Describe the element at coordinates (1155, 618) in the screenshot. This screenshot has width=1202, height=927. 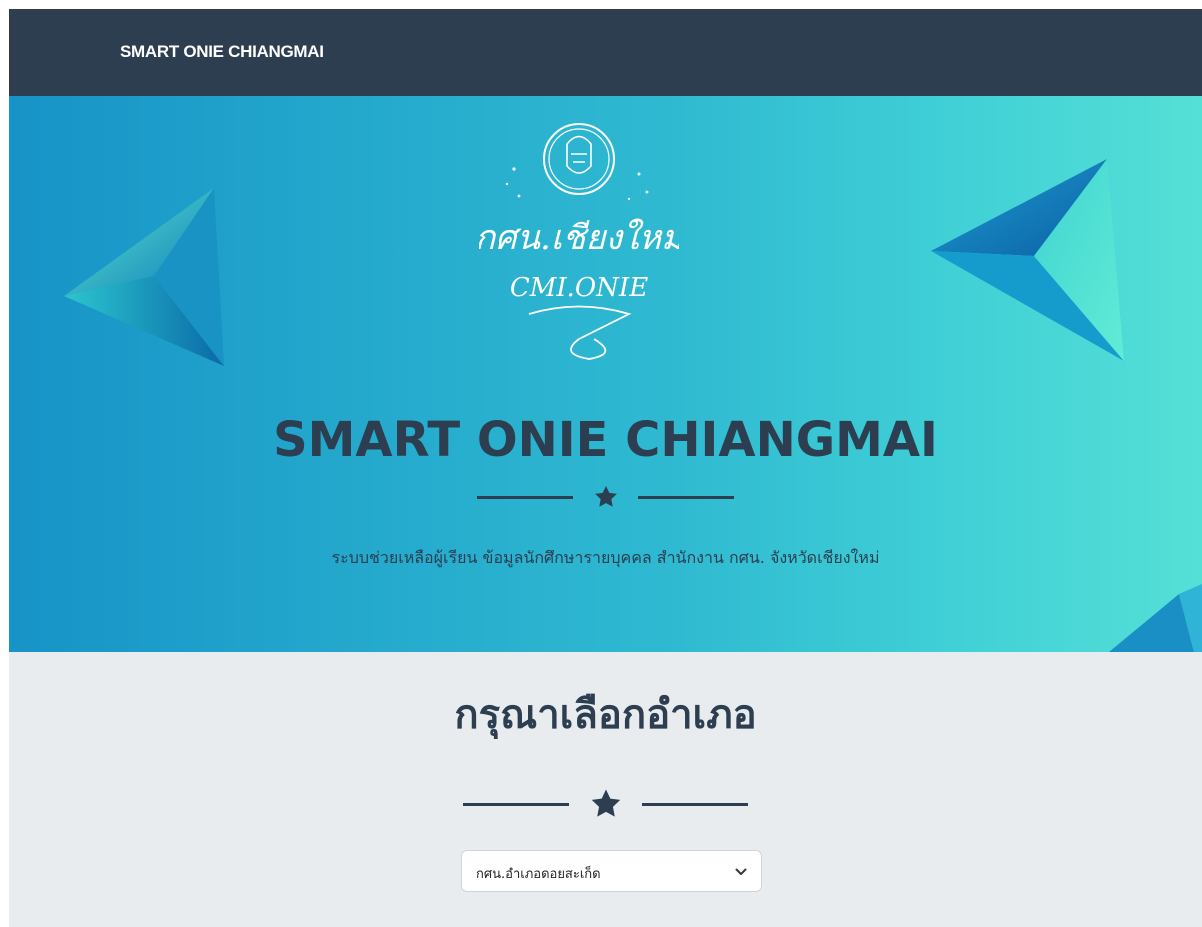
I see `corner-triangle-decoration` at that location.